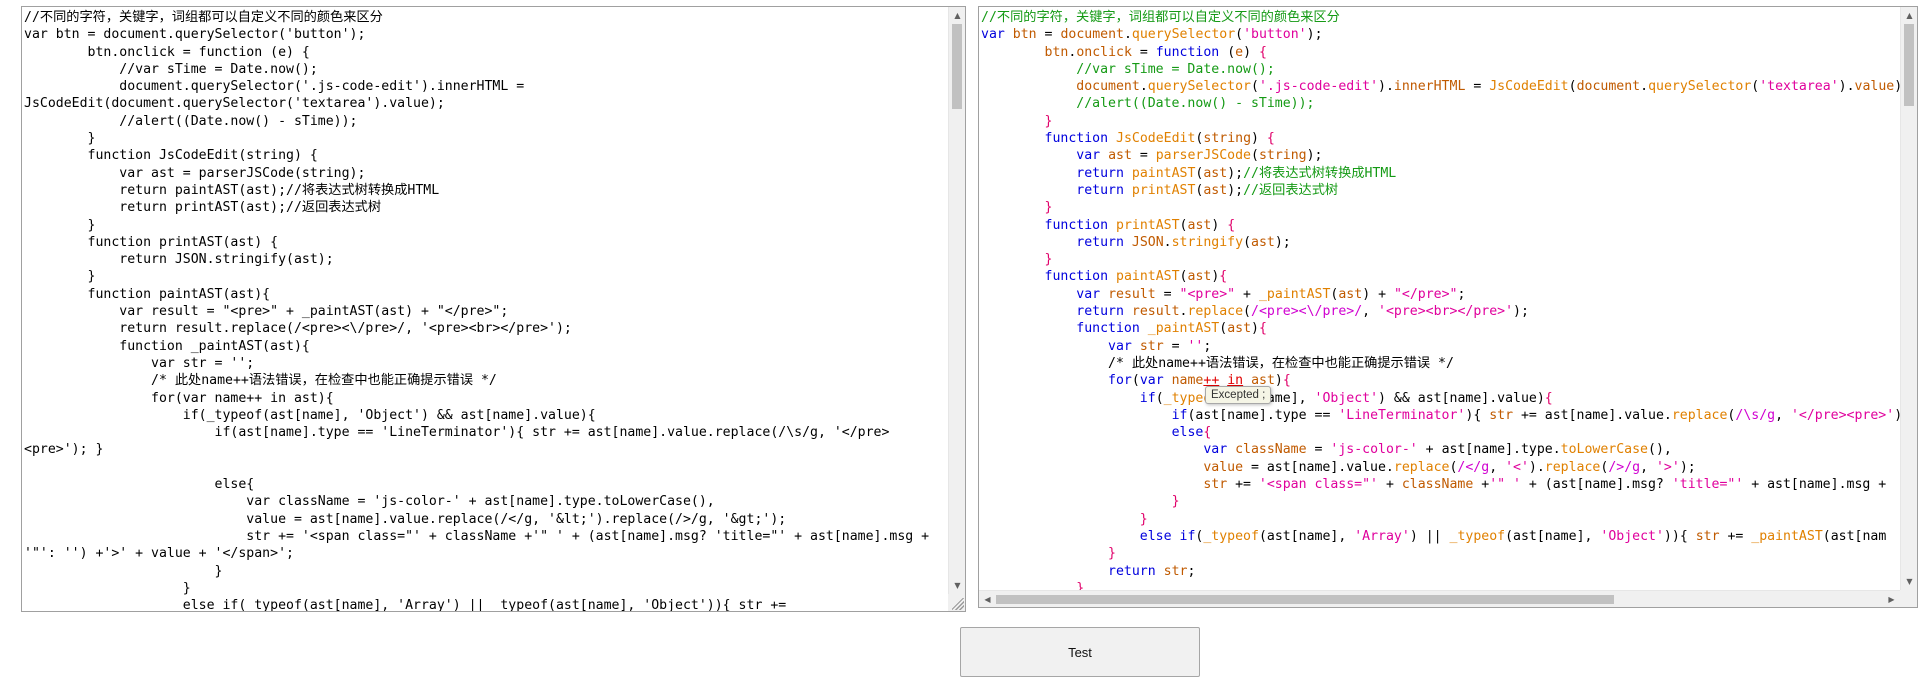  Describe the element at coordinates (1167, 294) in the screenshot. I see `code-token-plain: =` at that location.